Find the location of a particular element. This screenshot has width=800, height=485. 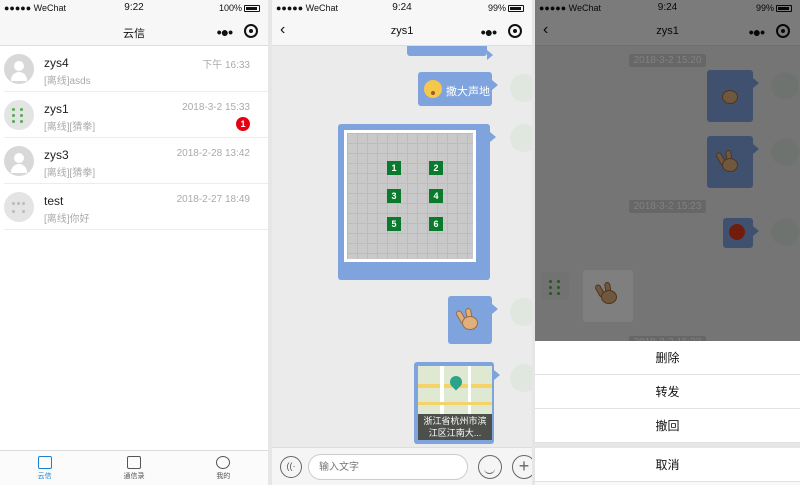

minesweeper-board: 1 2 3 4 5 6 is located at coordinates (410, 196).